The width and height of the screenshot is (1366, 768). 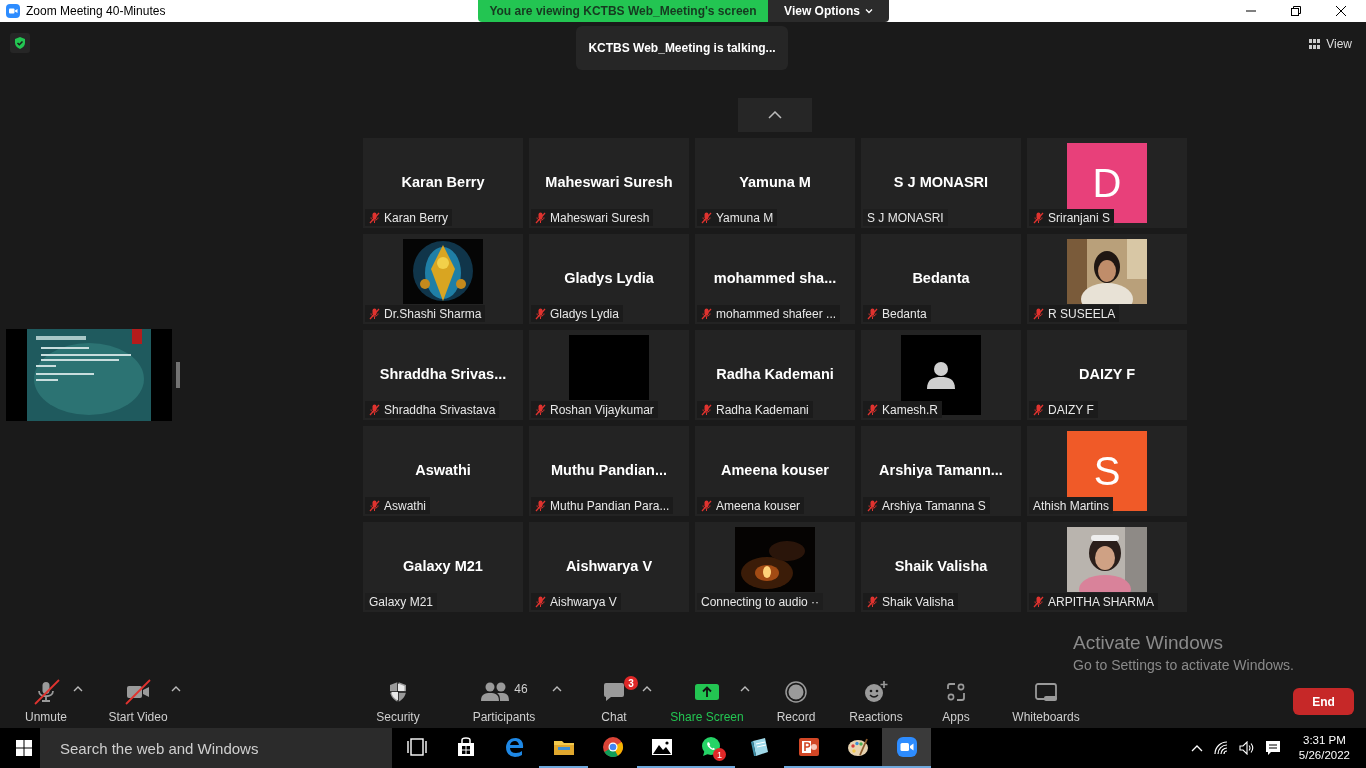 I want to click on whiteboards-button: Whiteboards, so click(x=1046, y=703).